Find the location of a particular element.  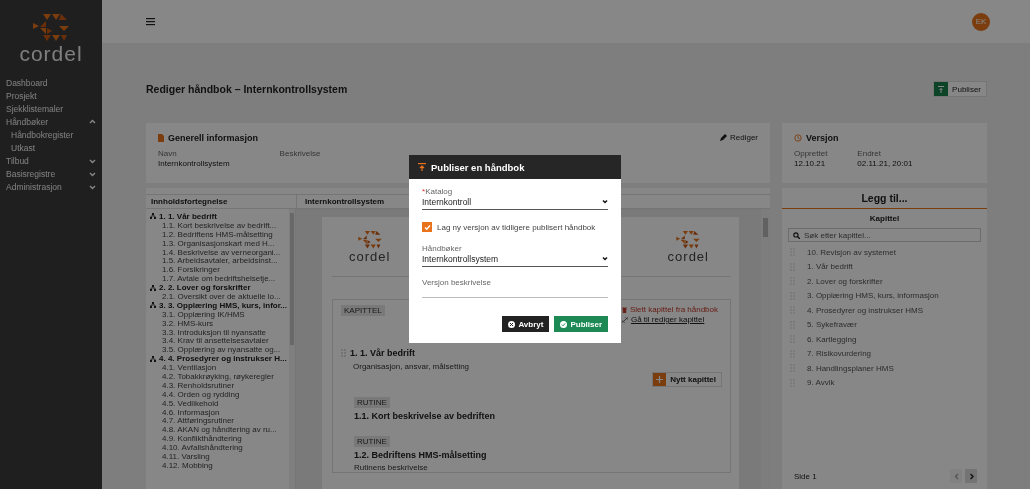

card-title: Generell informasjon is located at coordinates (213, 137).